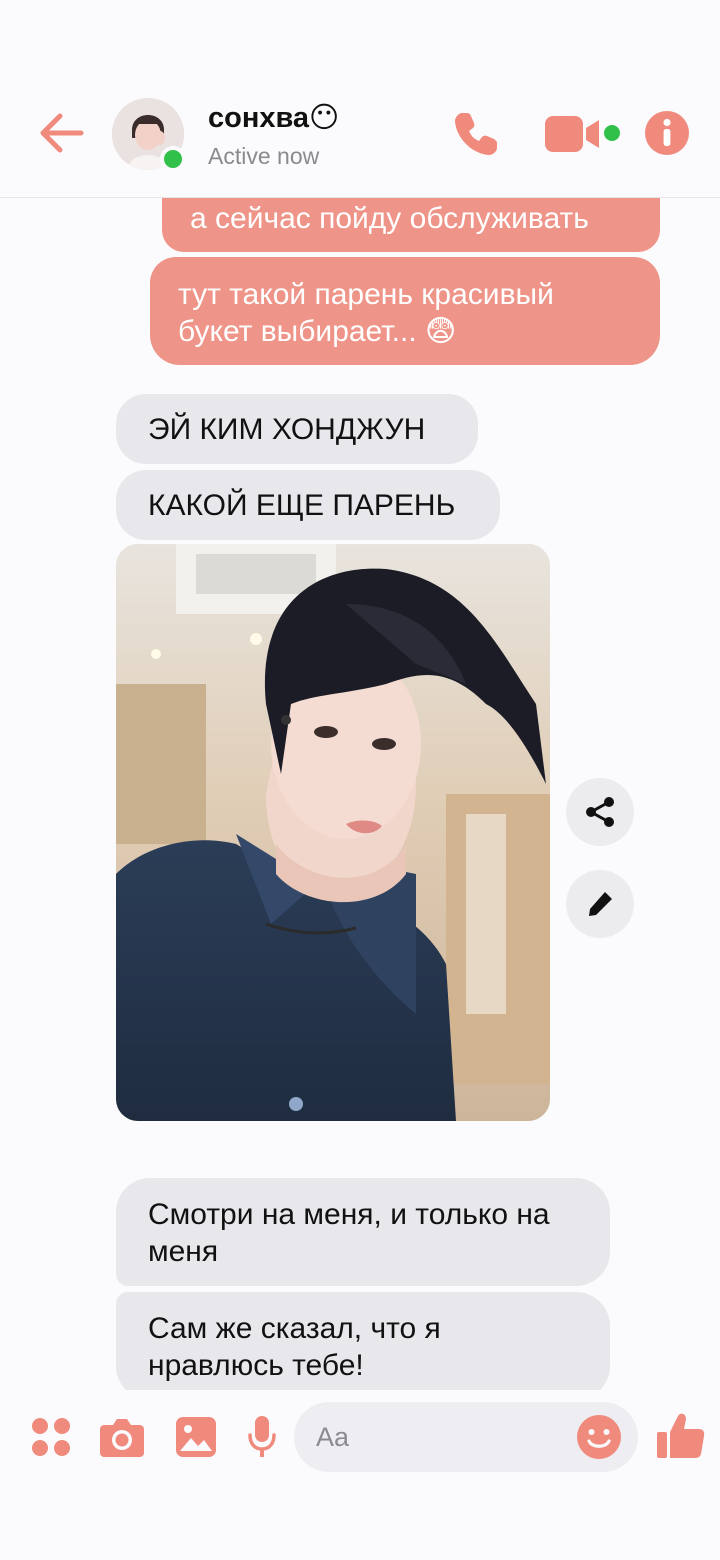 The image size is (720, 1560). I want to click on message-input-box, so click(466, 1437).